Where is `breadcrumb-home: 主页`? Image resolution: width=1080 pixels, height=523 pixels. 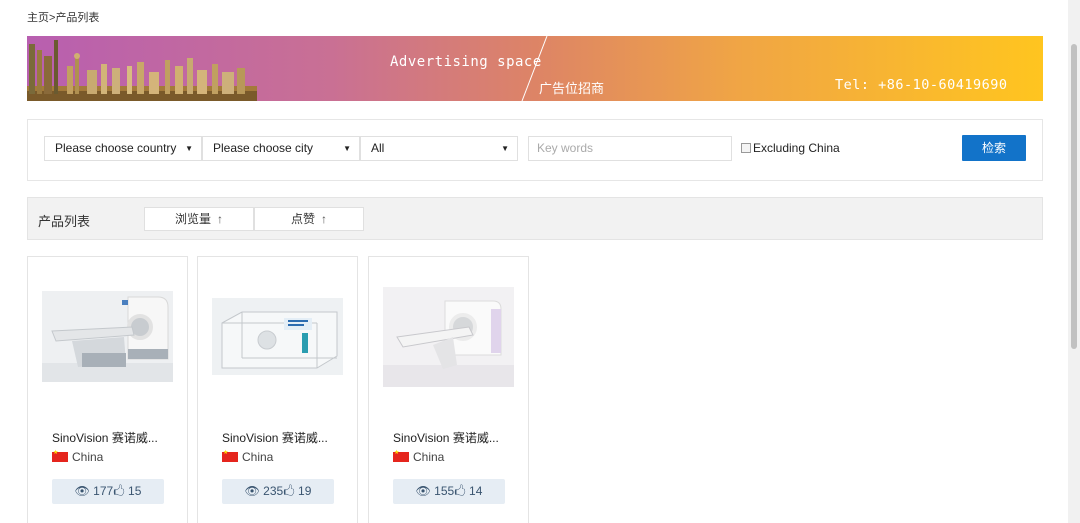 breadcrumb-home: 主页 is located at coordinates (38, 18).